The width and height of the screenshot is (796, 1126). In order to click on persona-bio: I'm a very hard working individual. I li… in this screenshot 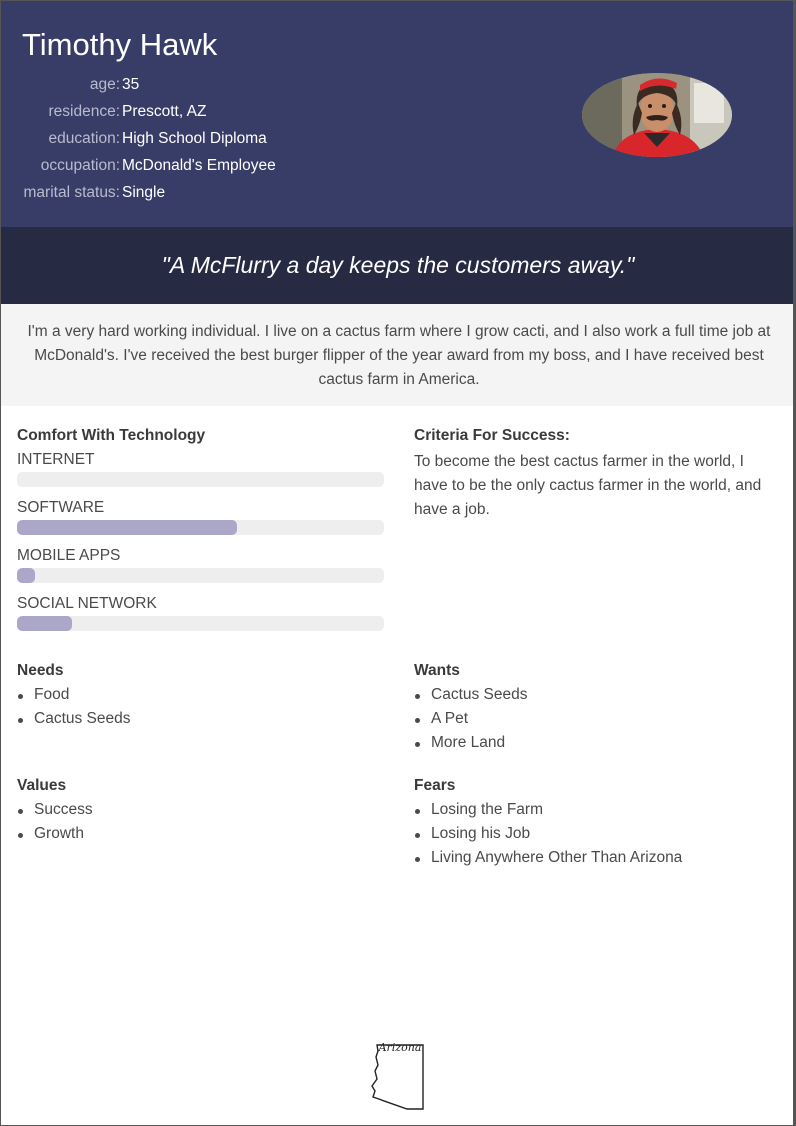, I will do `click(399, 355)`.